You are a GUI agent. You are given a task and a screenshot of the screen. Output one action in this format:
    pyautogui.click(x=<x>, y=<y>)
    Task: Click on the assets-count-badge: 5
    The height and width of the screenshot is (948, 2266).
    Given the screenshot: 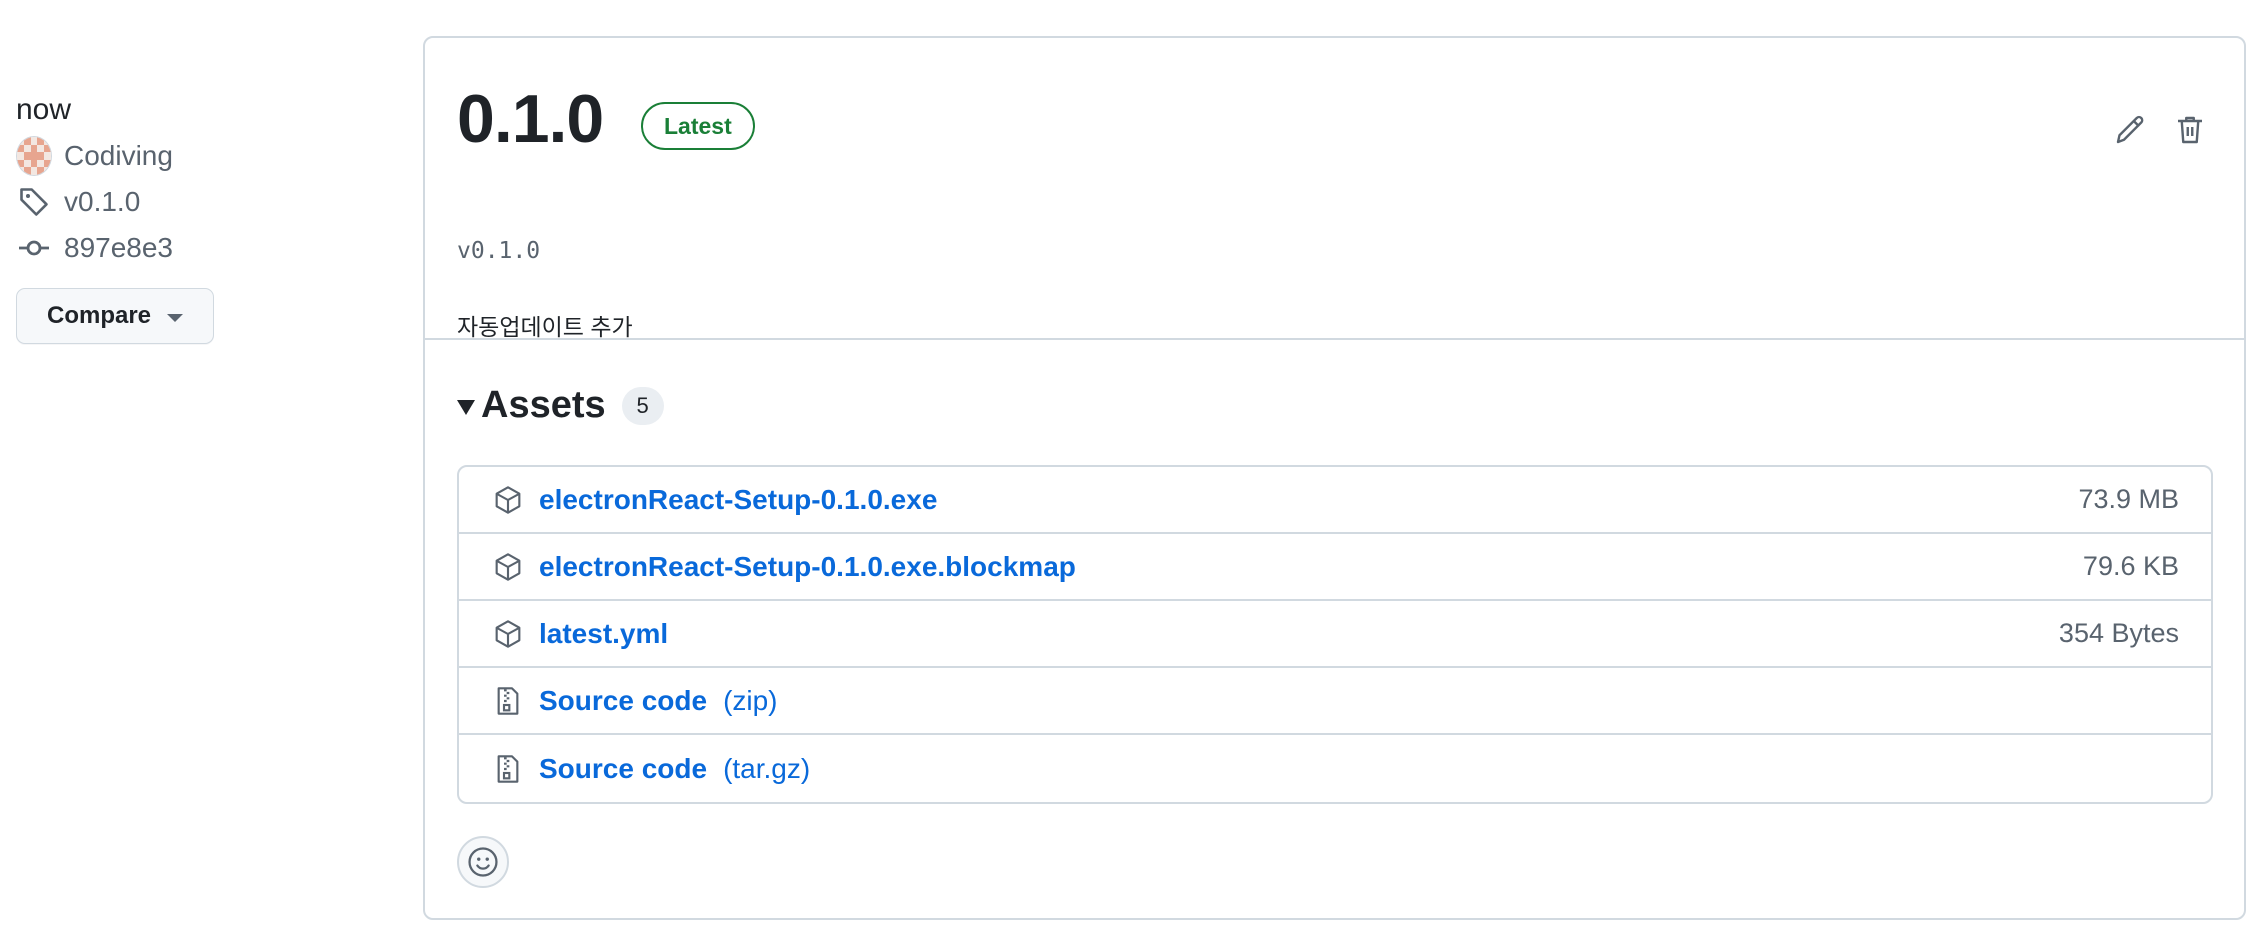 What is the action you would take?
    pyautogui.click(x=642, y=405)
    